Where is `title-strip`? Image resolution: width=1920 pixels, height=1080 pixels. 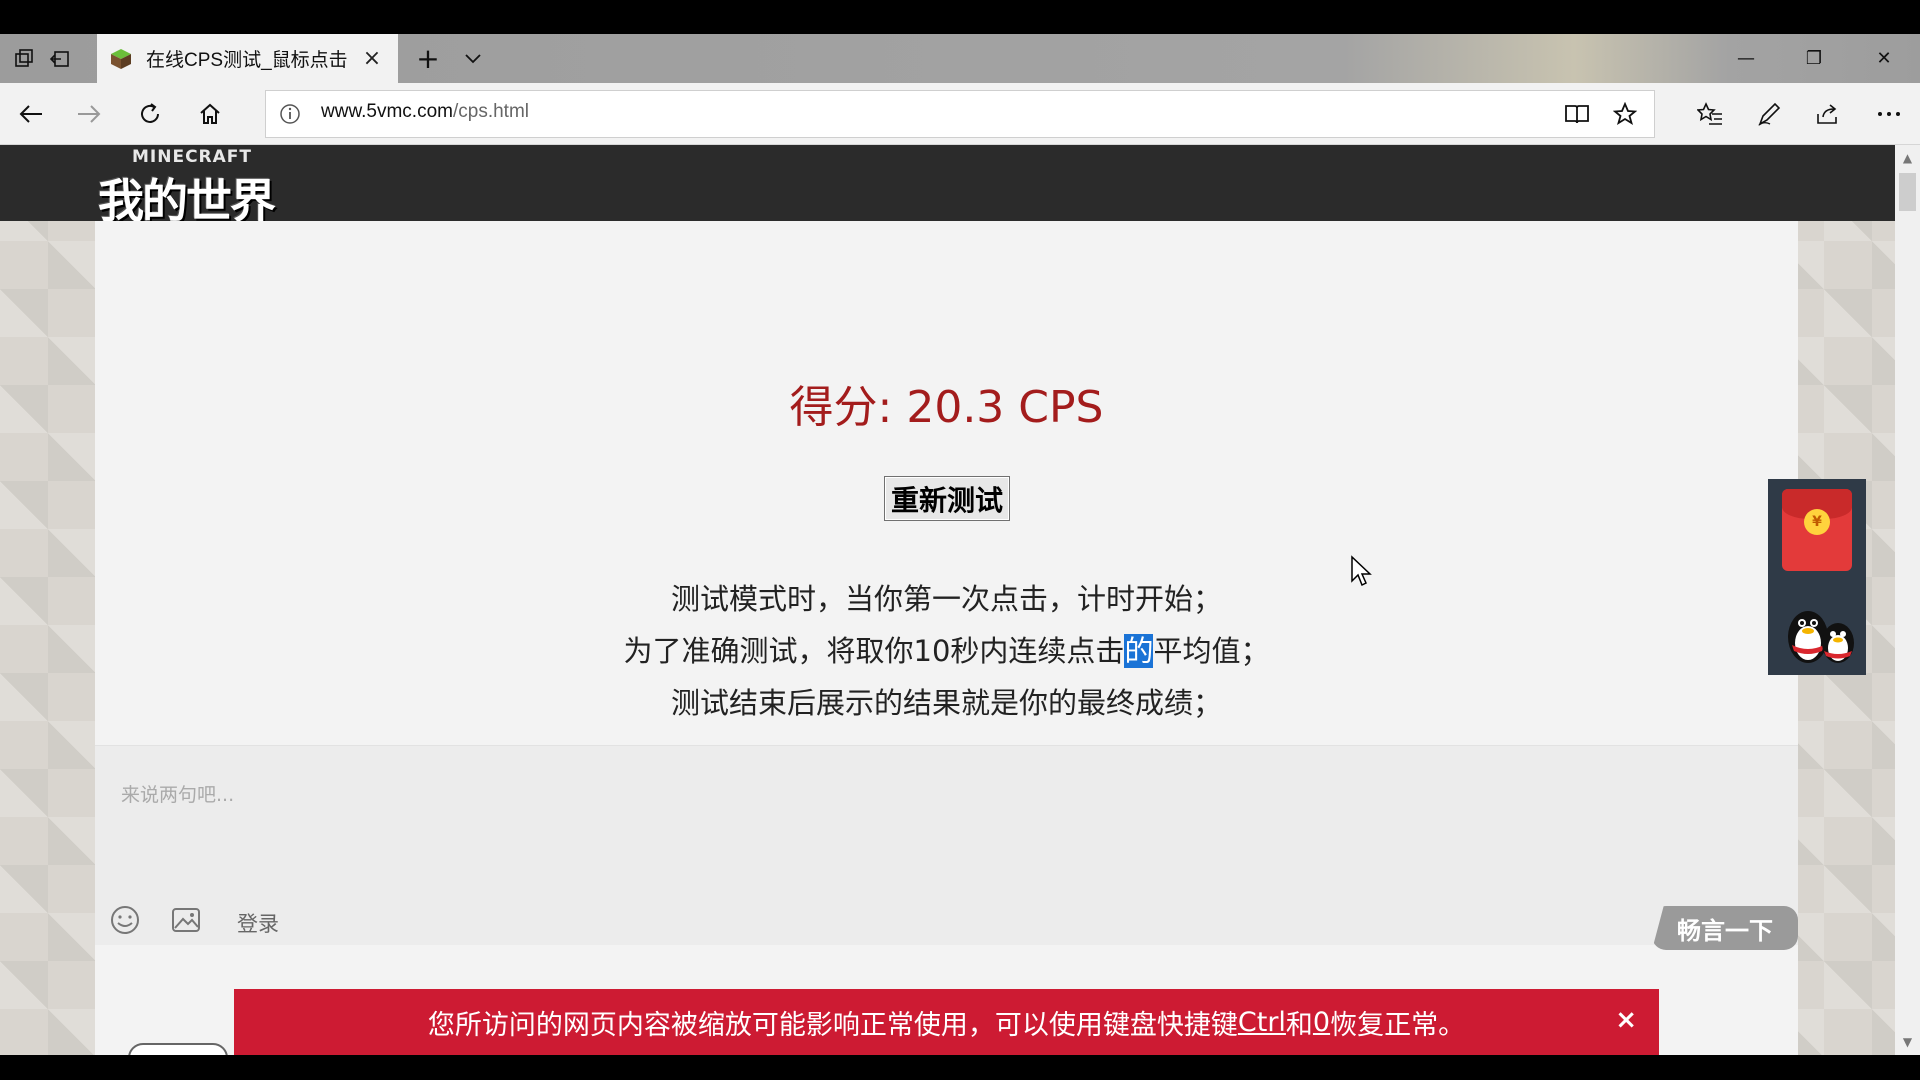 title-strip is located at coordinates (960, 17).